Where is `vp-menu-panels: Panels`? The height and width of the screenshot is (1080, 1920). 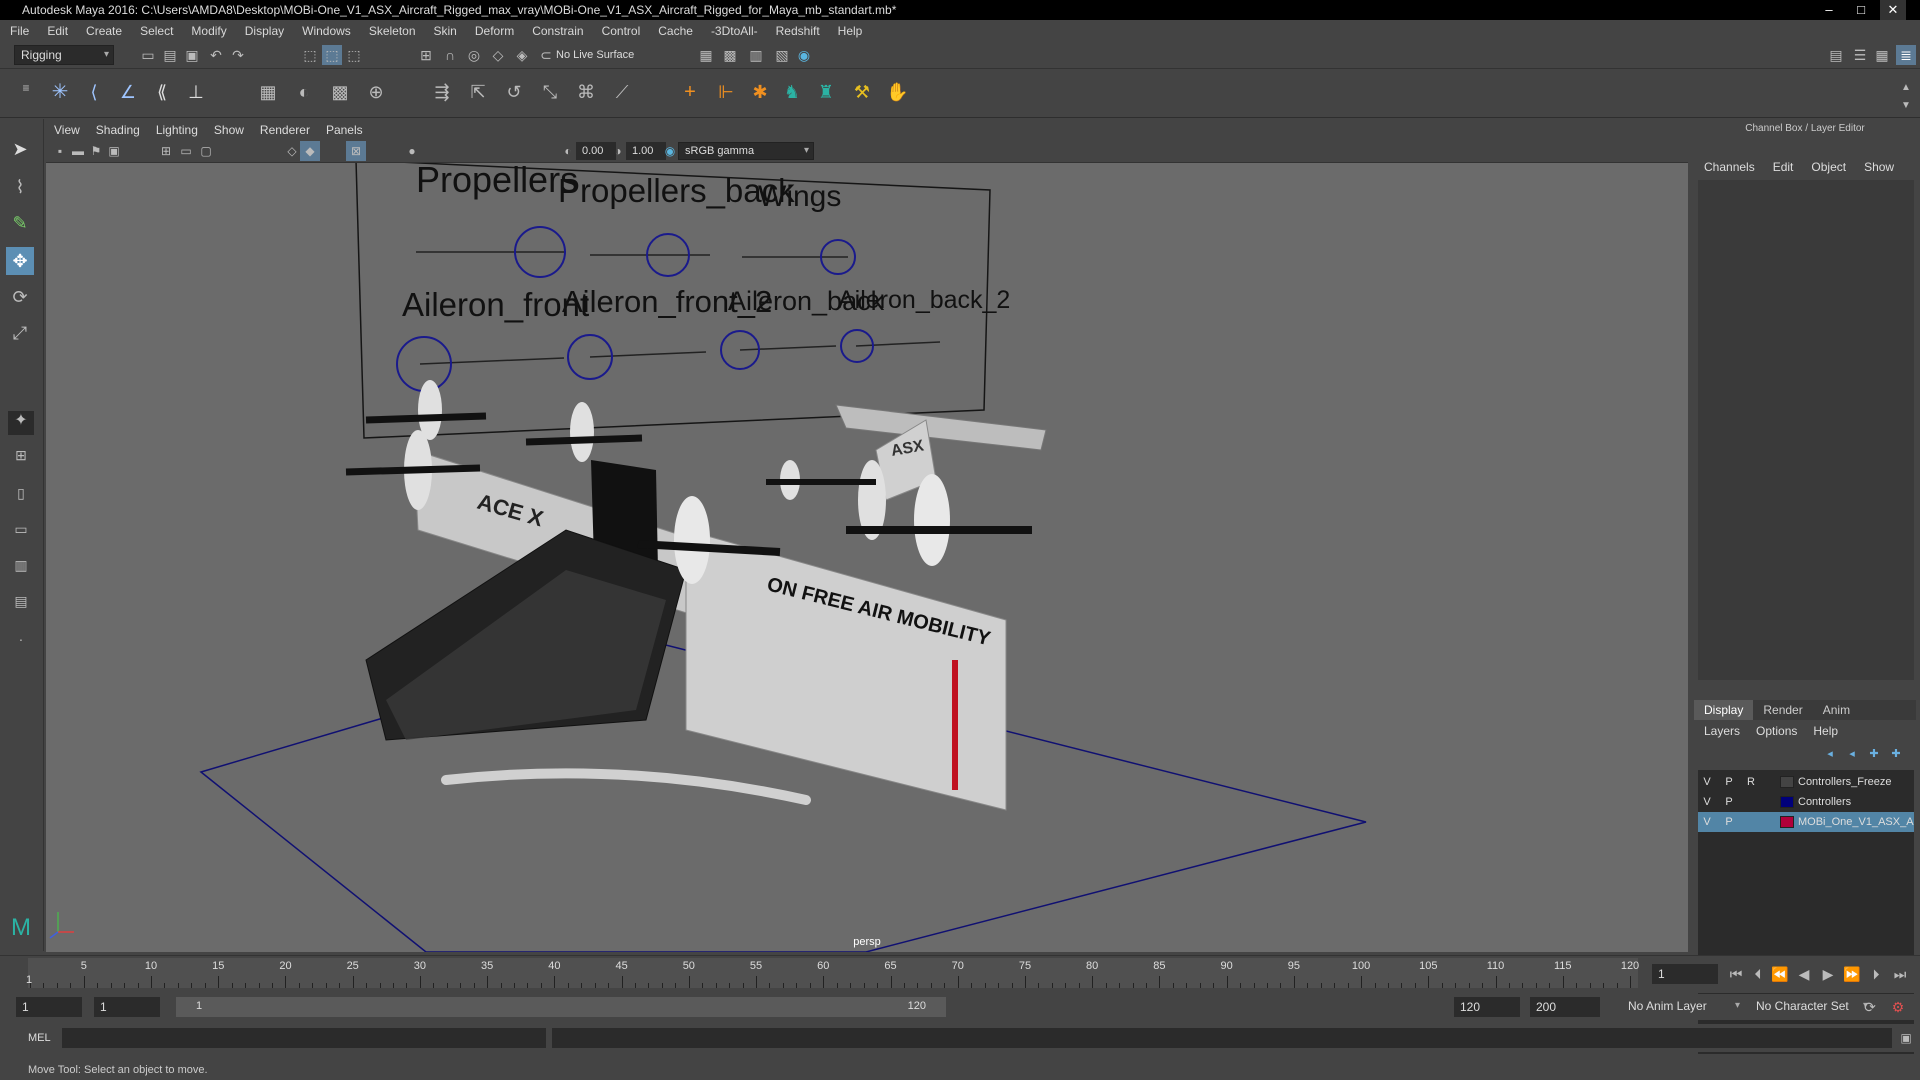
vp-menu-panels: Panels is located at coordinates (344, 130).